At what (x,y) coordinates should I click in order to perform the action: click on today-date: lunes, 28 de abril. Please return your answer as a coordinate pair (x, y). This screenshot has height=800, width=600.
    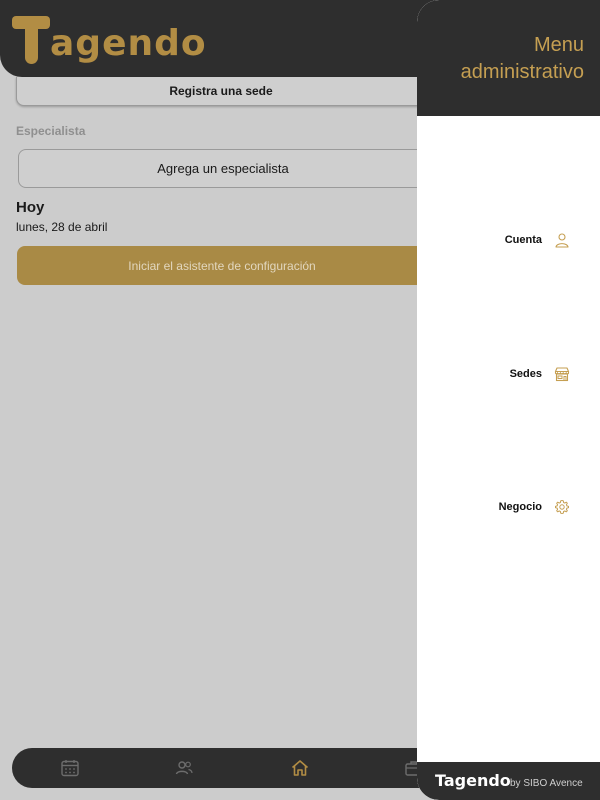
    Looking at the image, I should click on (62, 227).